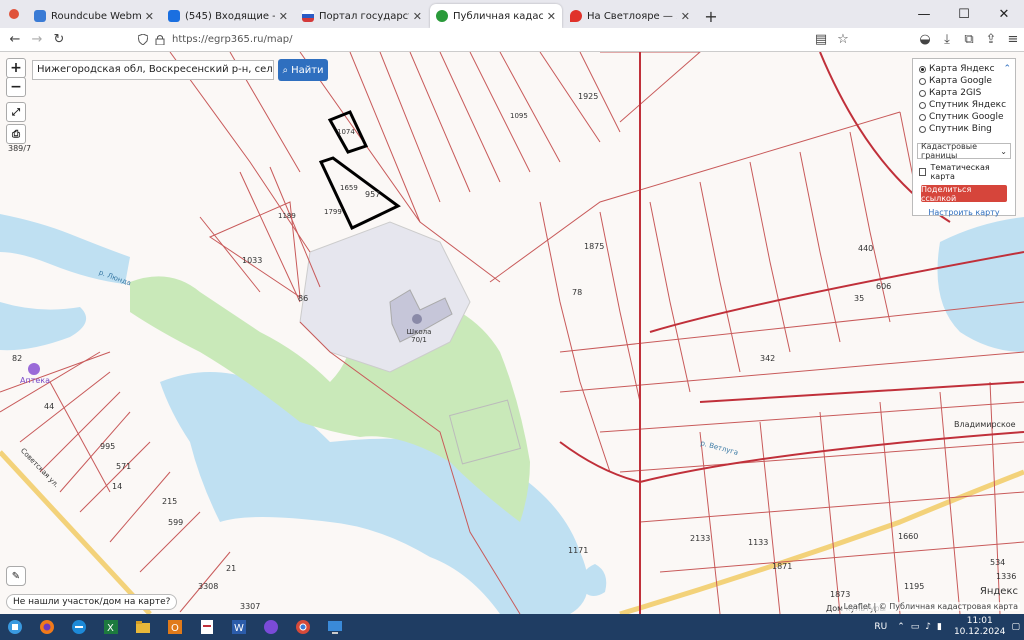 The image size is (1024, 640). I want to click on reader-icon: ▤, so click(821, 40).